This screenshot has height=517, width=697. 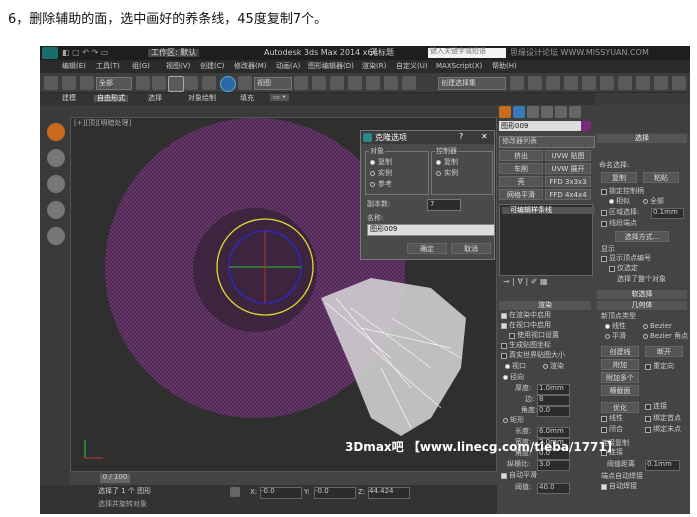 What do you see at coordinates (517, 83) in the screenshot?
I see `mirror-icon` at bounding box center [517, 83].